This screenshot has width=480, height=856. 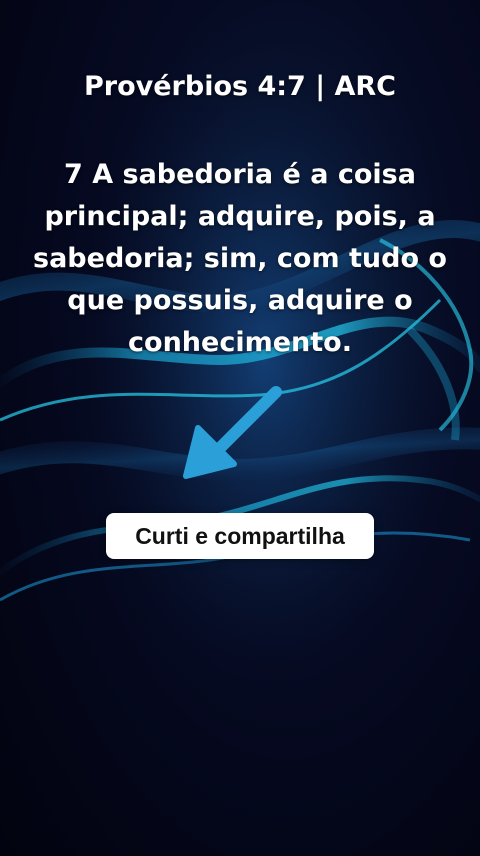 I want to click on like-and-share-button: Curti e compartilha, so click(x=240, y=536).